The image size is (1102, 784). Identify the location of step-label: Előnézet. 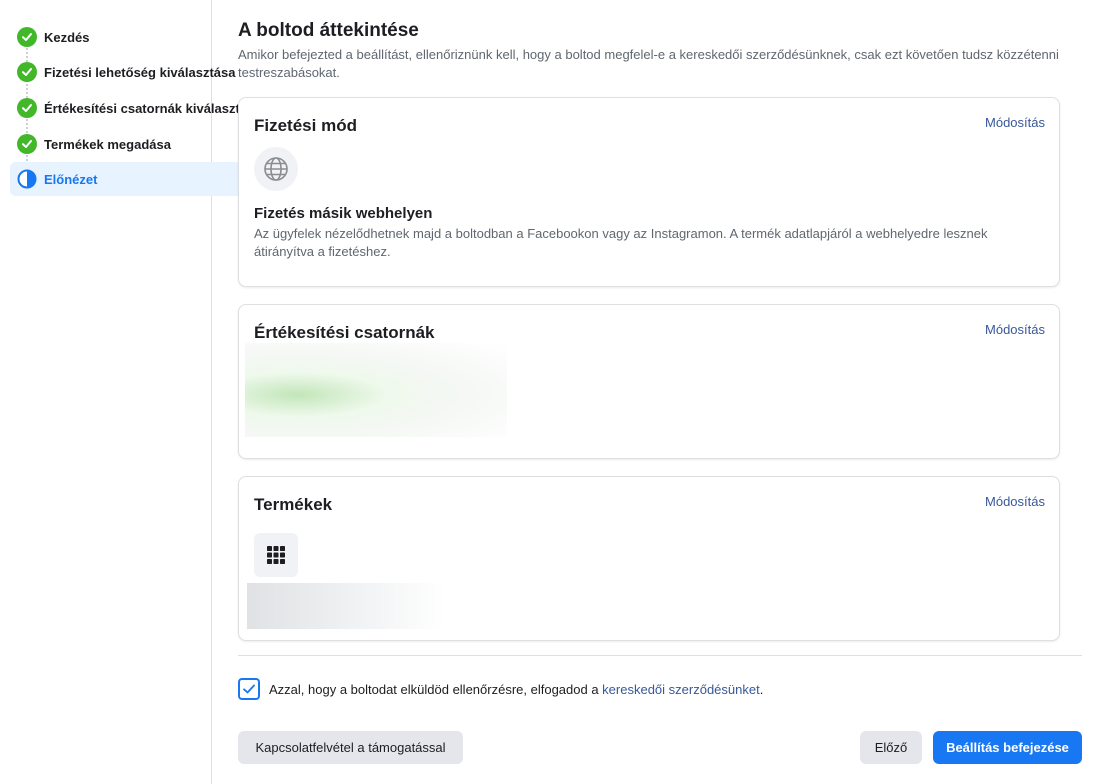
(71, 179).